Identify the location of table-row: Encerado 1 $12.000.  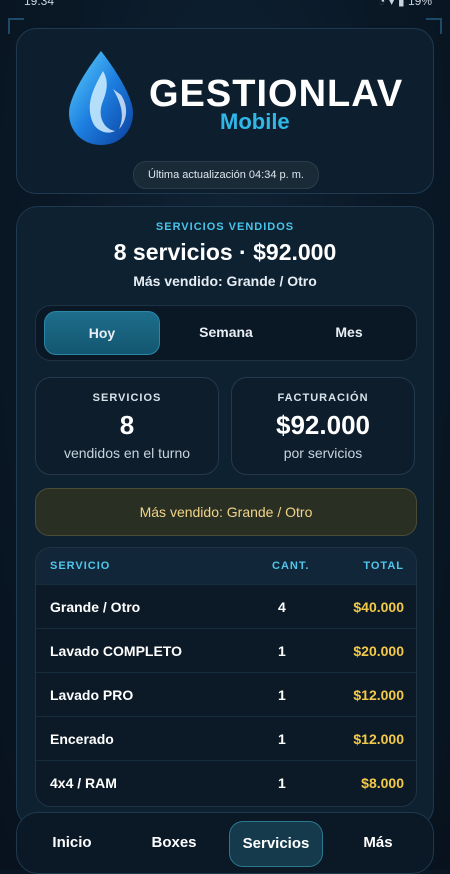
(226, 738).